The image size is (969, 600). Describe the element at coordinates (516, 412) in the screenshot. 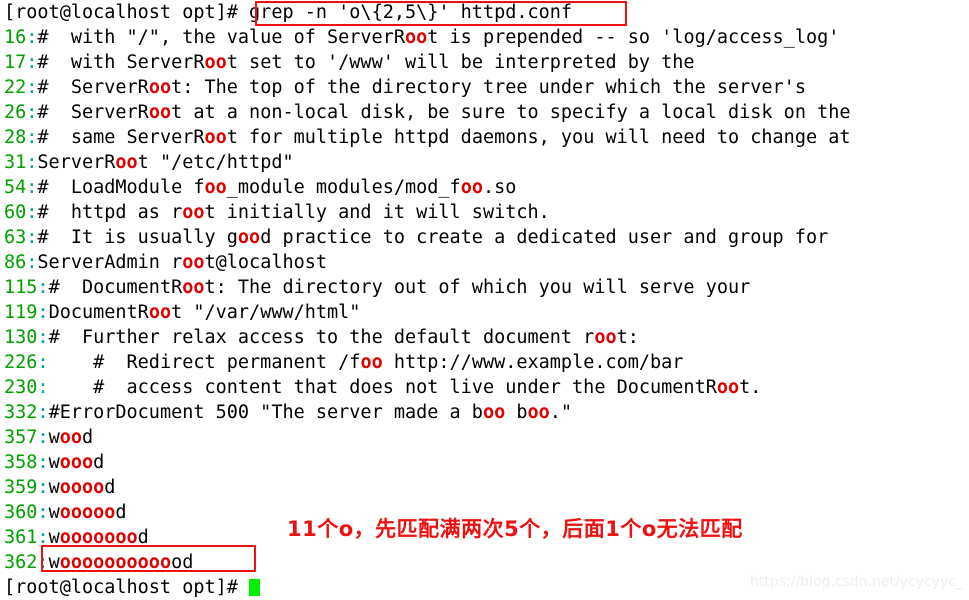

I see `result-text: b` at that location.